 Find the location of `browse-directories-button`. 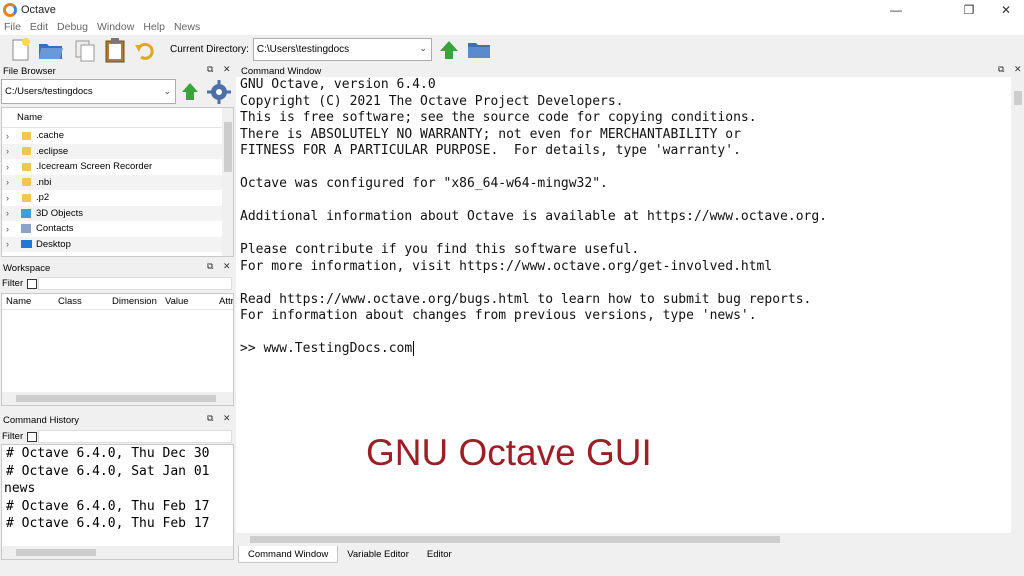

browse-directories-button is located at coordinates (479, 50).